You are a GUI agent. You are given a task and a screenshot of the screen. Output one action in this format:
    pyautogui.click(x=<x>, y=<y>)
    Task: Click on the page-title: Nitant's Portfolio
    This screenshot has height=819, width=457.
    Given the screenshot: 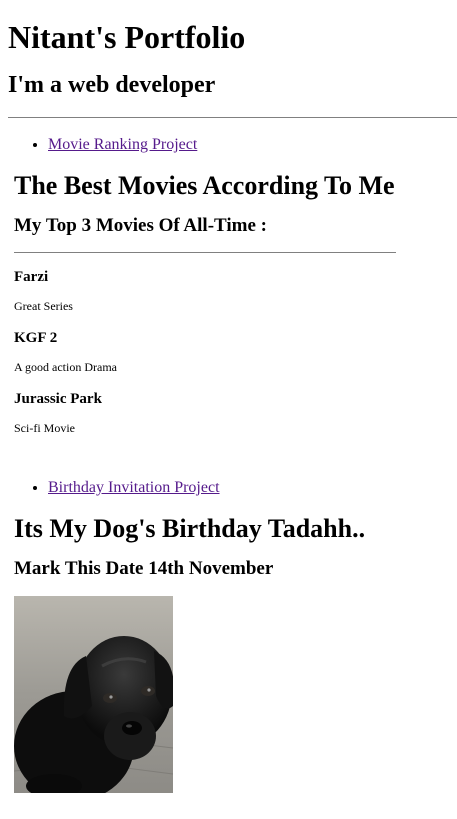 What is the action you would take?
    pyautogui.click(x=127, y=37)
    